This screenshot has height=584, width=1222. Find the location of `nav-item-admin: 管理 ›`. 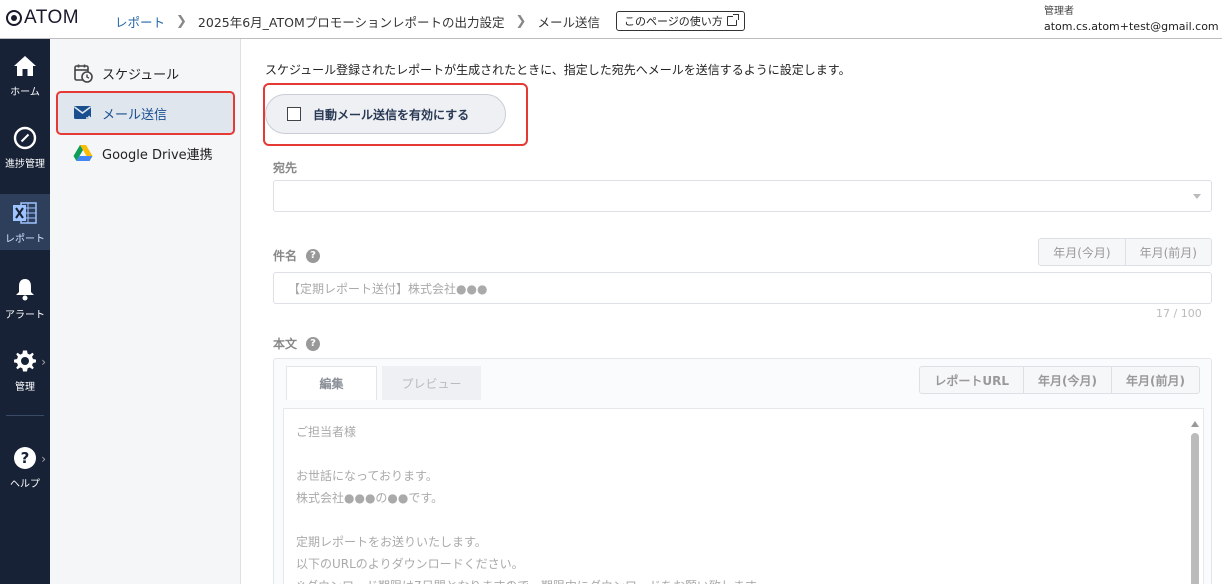

nav-item-admin: 管理 › is located at coordinates (25, 370).